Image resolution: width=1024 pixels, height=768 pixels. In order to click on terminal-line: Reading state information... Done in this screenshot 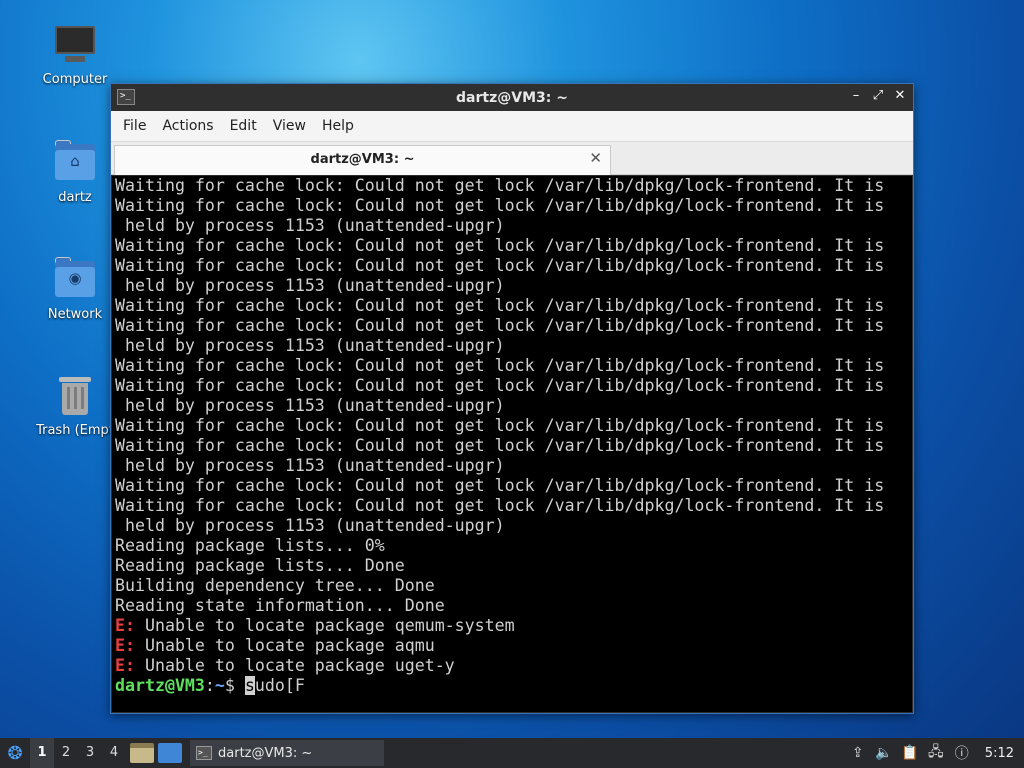, I will do `click(280, 605)`.